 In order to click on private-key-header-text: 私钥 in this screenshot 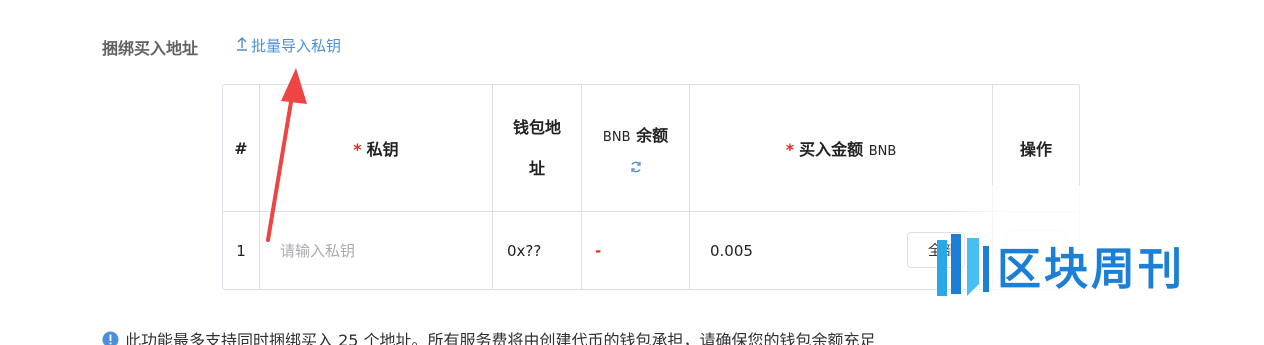, I will do `click(382, 149)`.